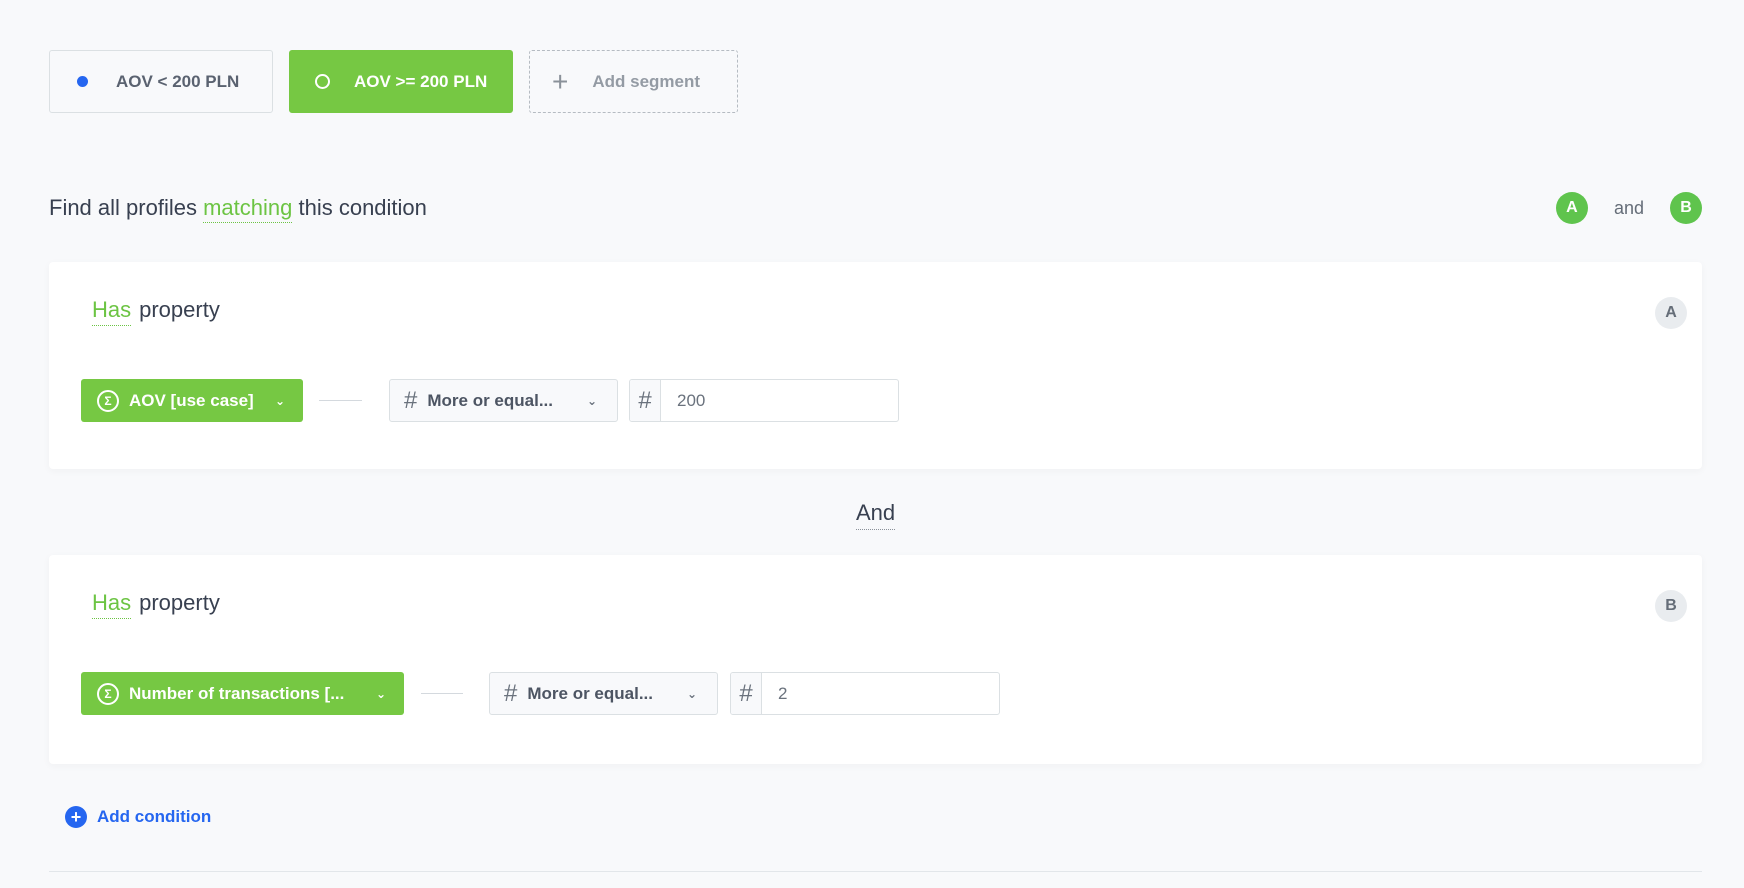  Describe the element at coordinates (1571, 208) in the screenshot. I see `logic-badge-a: A` at that location.